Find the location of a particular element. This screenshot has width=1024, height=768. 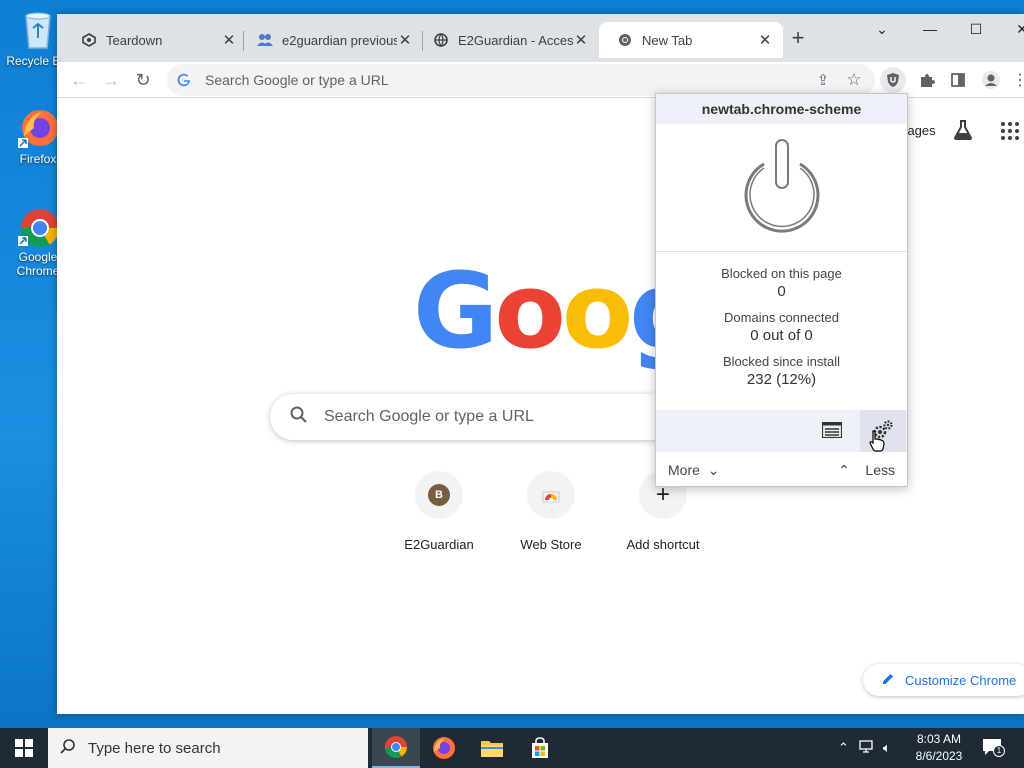

extensions-puzzle-icon is located at coordinates (927, 80).